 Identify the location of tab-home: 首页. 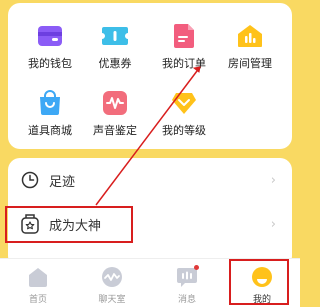
(38, 285).